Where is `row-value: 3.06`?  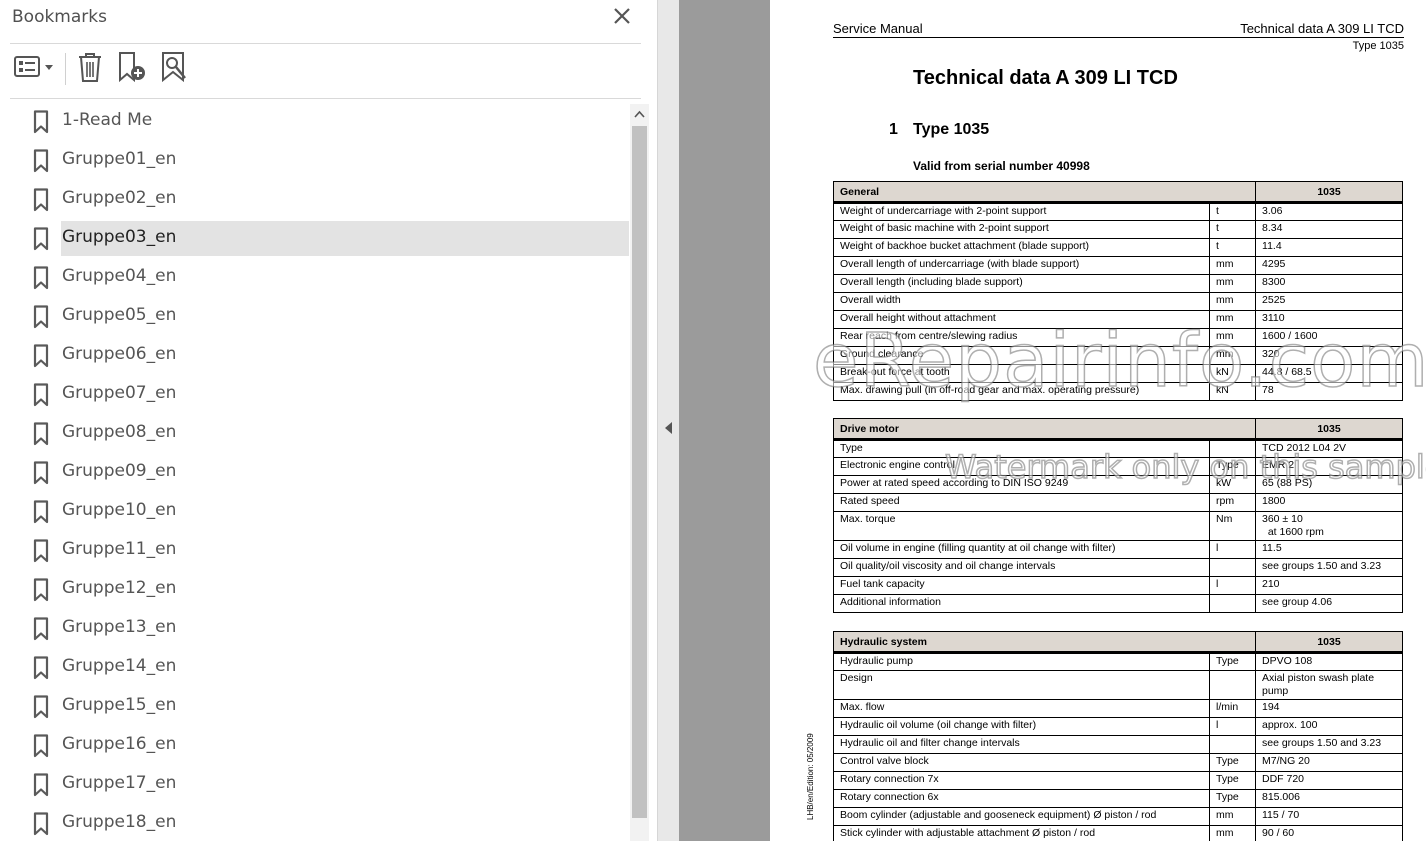
row-value: 3.06 is located at coordinates (1329, 211).